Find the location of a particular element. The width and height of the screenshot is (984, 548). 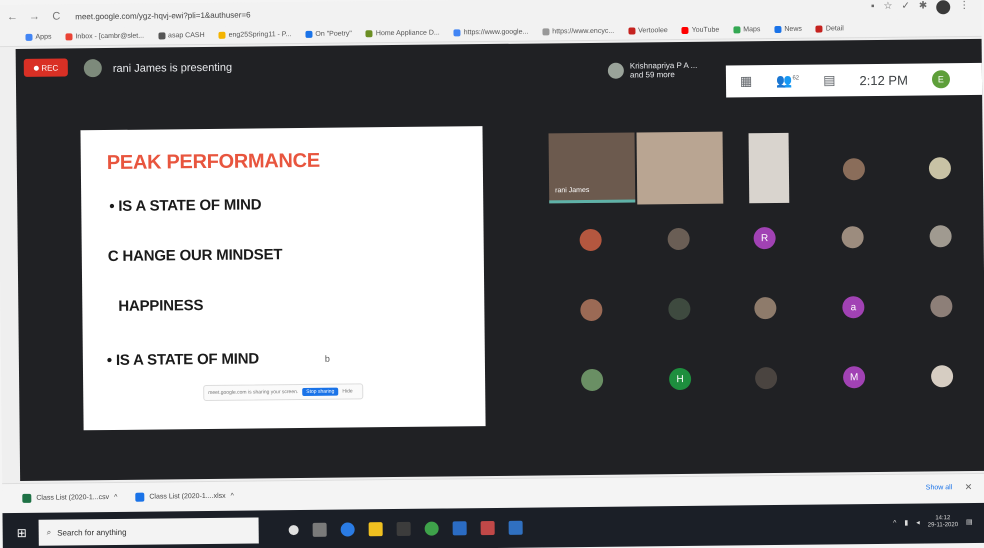

slide-line: C HANGE OUR MINDSET is located at coordinates (195, 256).